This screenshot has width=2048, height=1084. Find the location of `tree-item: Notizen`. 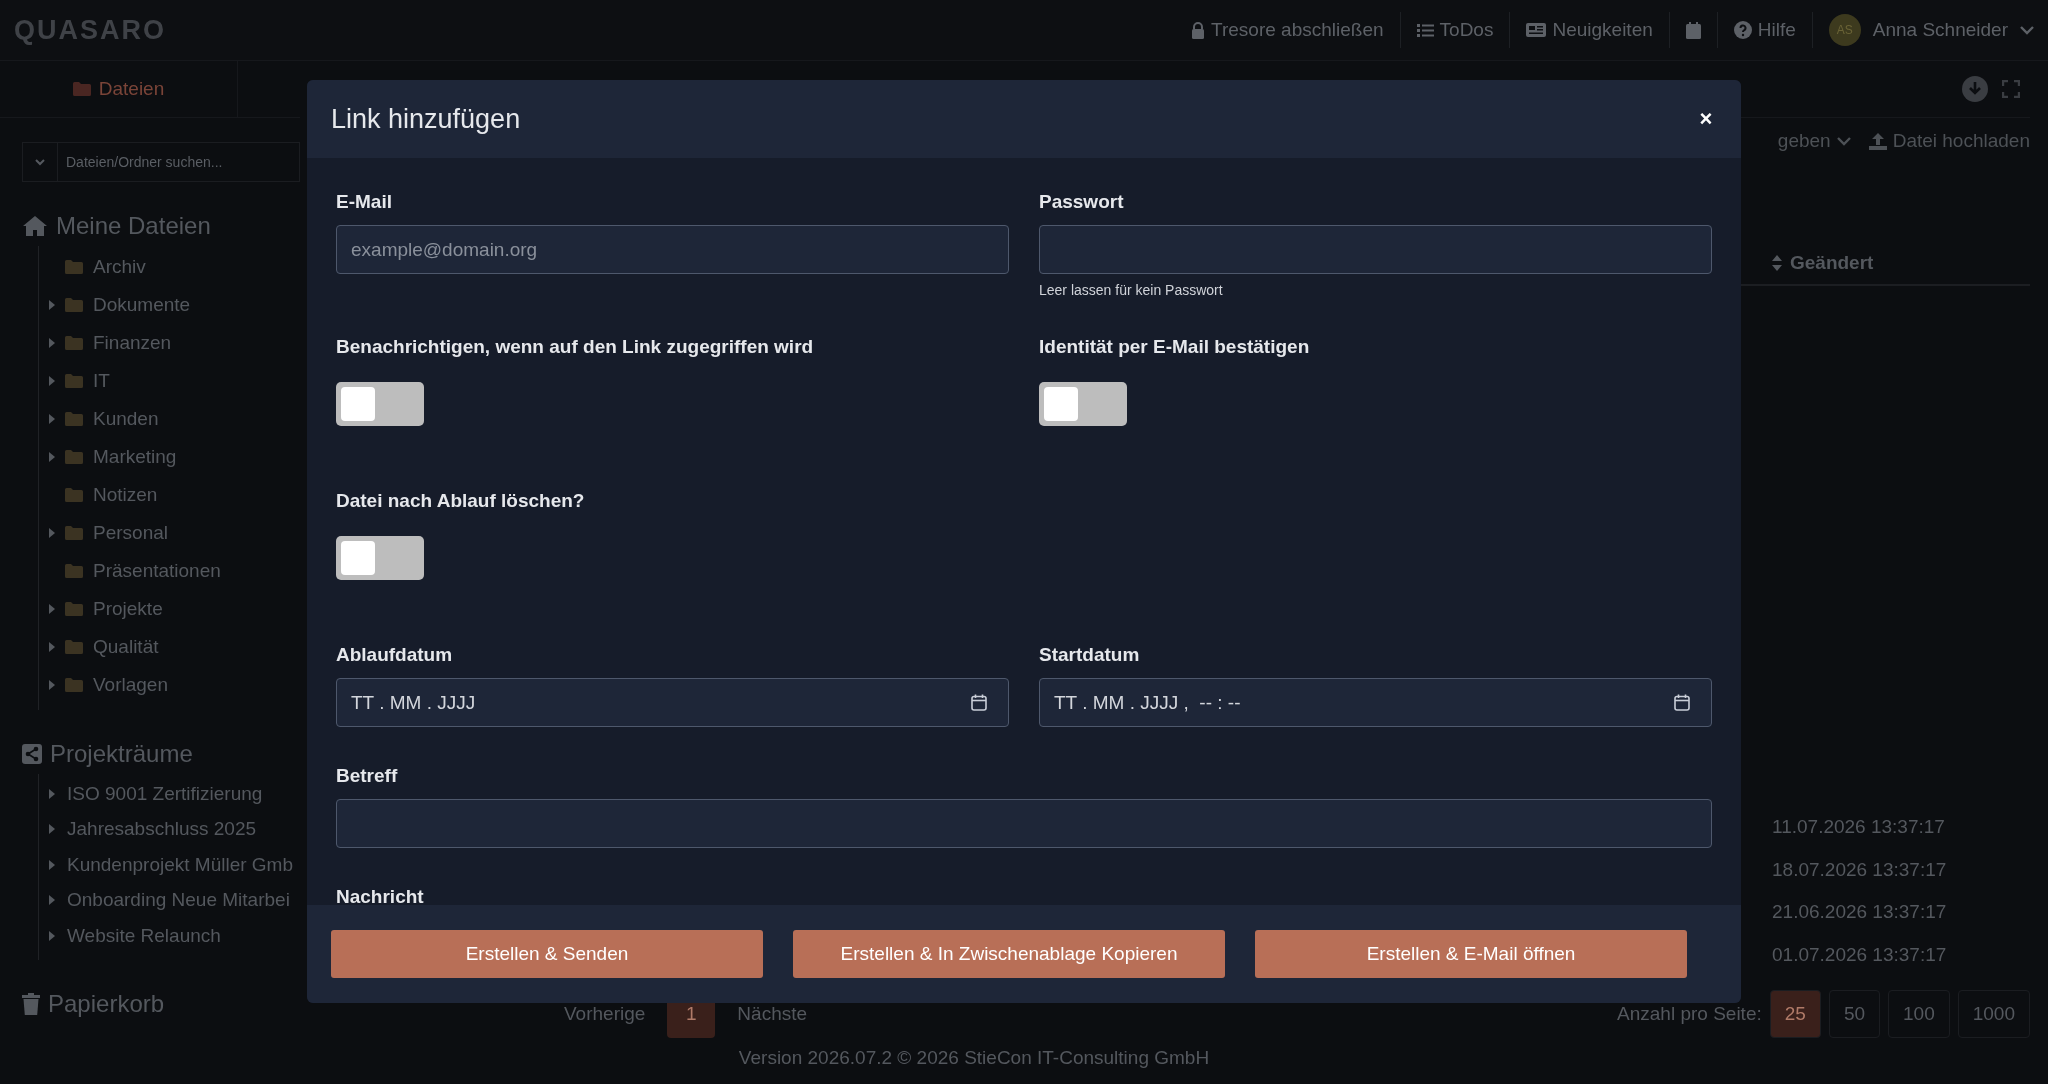

tree-item: Notizen is located at coordinates (169, 495).